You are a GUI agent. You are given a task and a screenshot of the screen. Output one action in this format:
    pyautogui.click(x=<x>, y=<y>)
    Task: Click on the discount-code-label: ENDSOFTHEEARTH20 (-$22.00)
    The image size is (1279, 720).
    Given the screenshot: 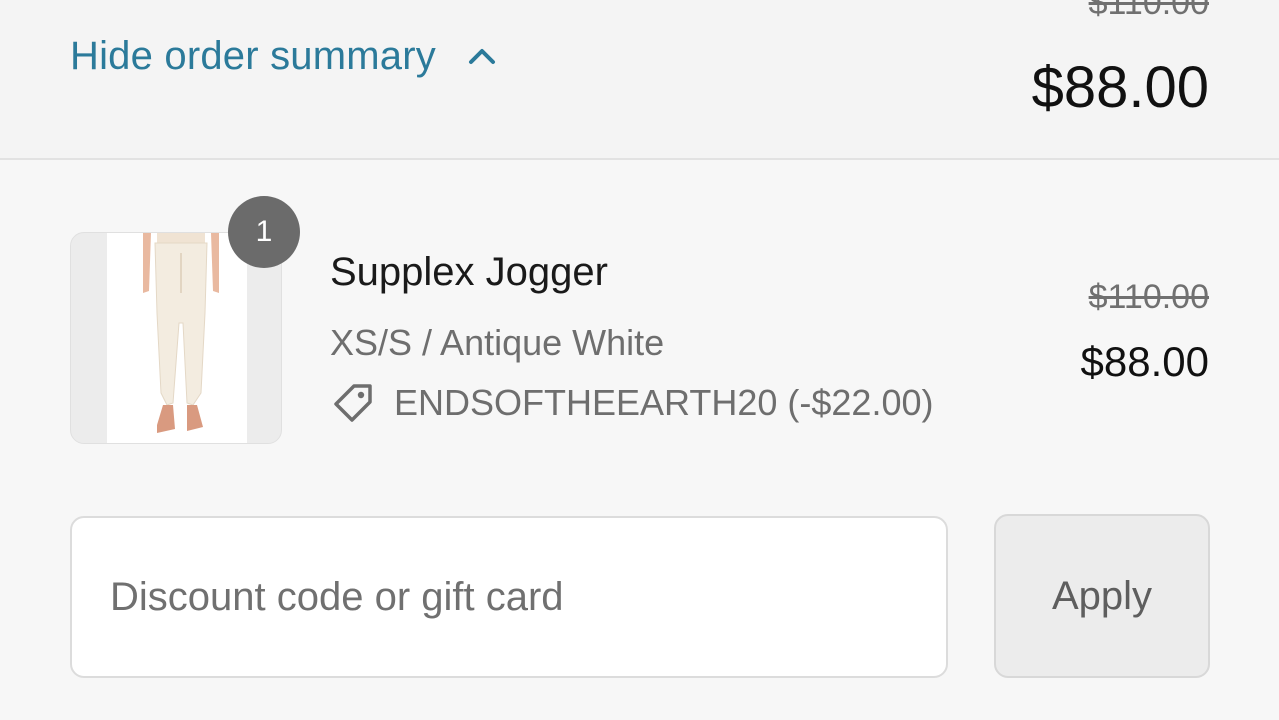 What is the action you would take?
    pyautogui.click(x=664, y=402)
    